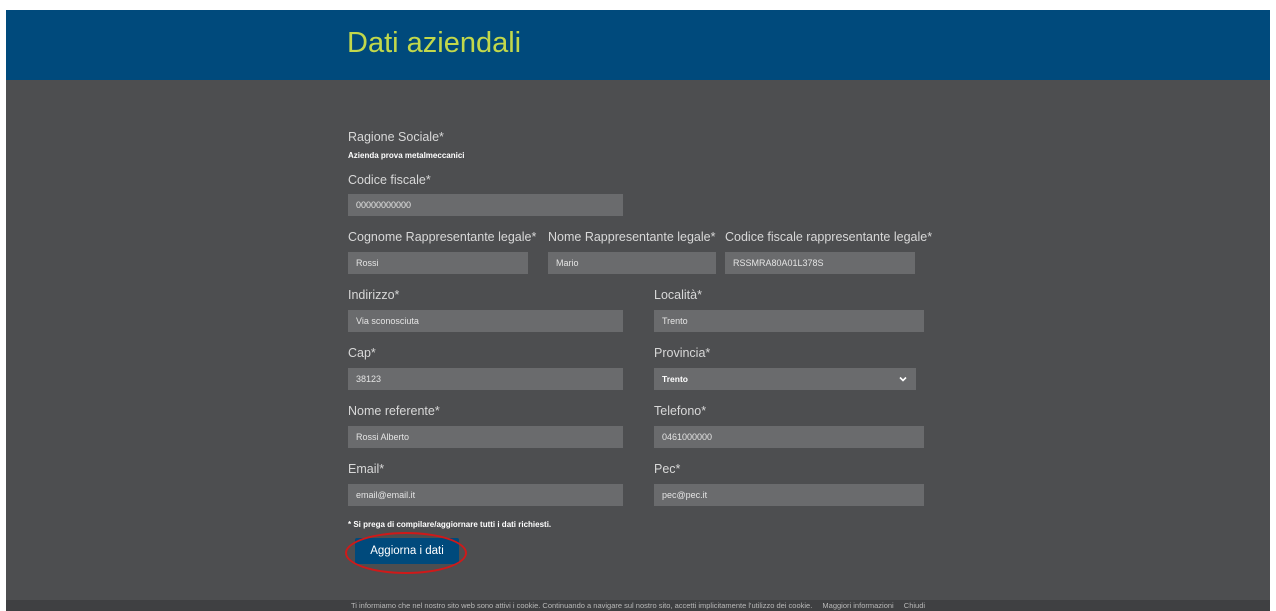 This screenshot has height=611, width=1276. What do you see at coordinates (675, 379) in the screenshot?
I see `provincia-selected-value: Trento` at bounding box center [675, 379].